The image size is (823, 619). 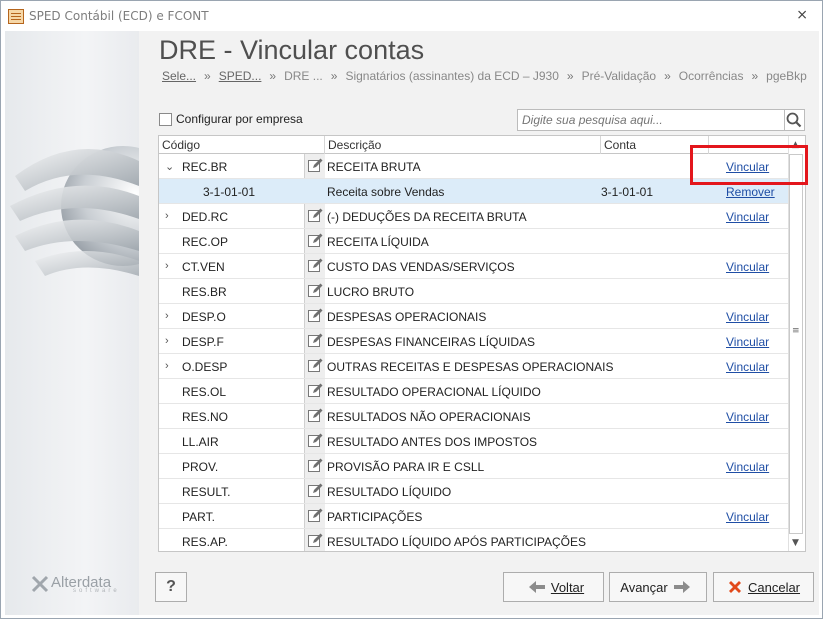 I want to click on breadcrumb-item: pgeBkp, so click(x=786, y=76).